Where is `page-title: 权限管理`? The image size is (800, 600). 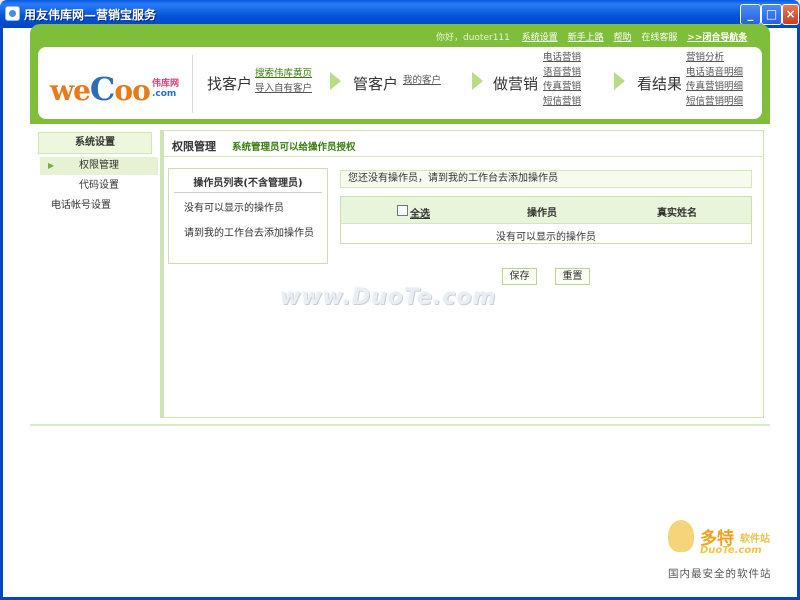 page-title: 权限管理 is located at coordinates (194, 146).